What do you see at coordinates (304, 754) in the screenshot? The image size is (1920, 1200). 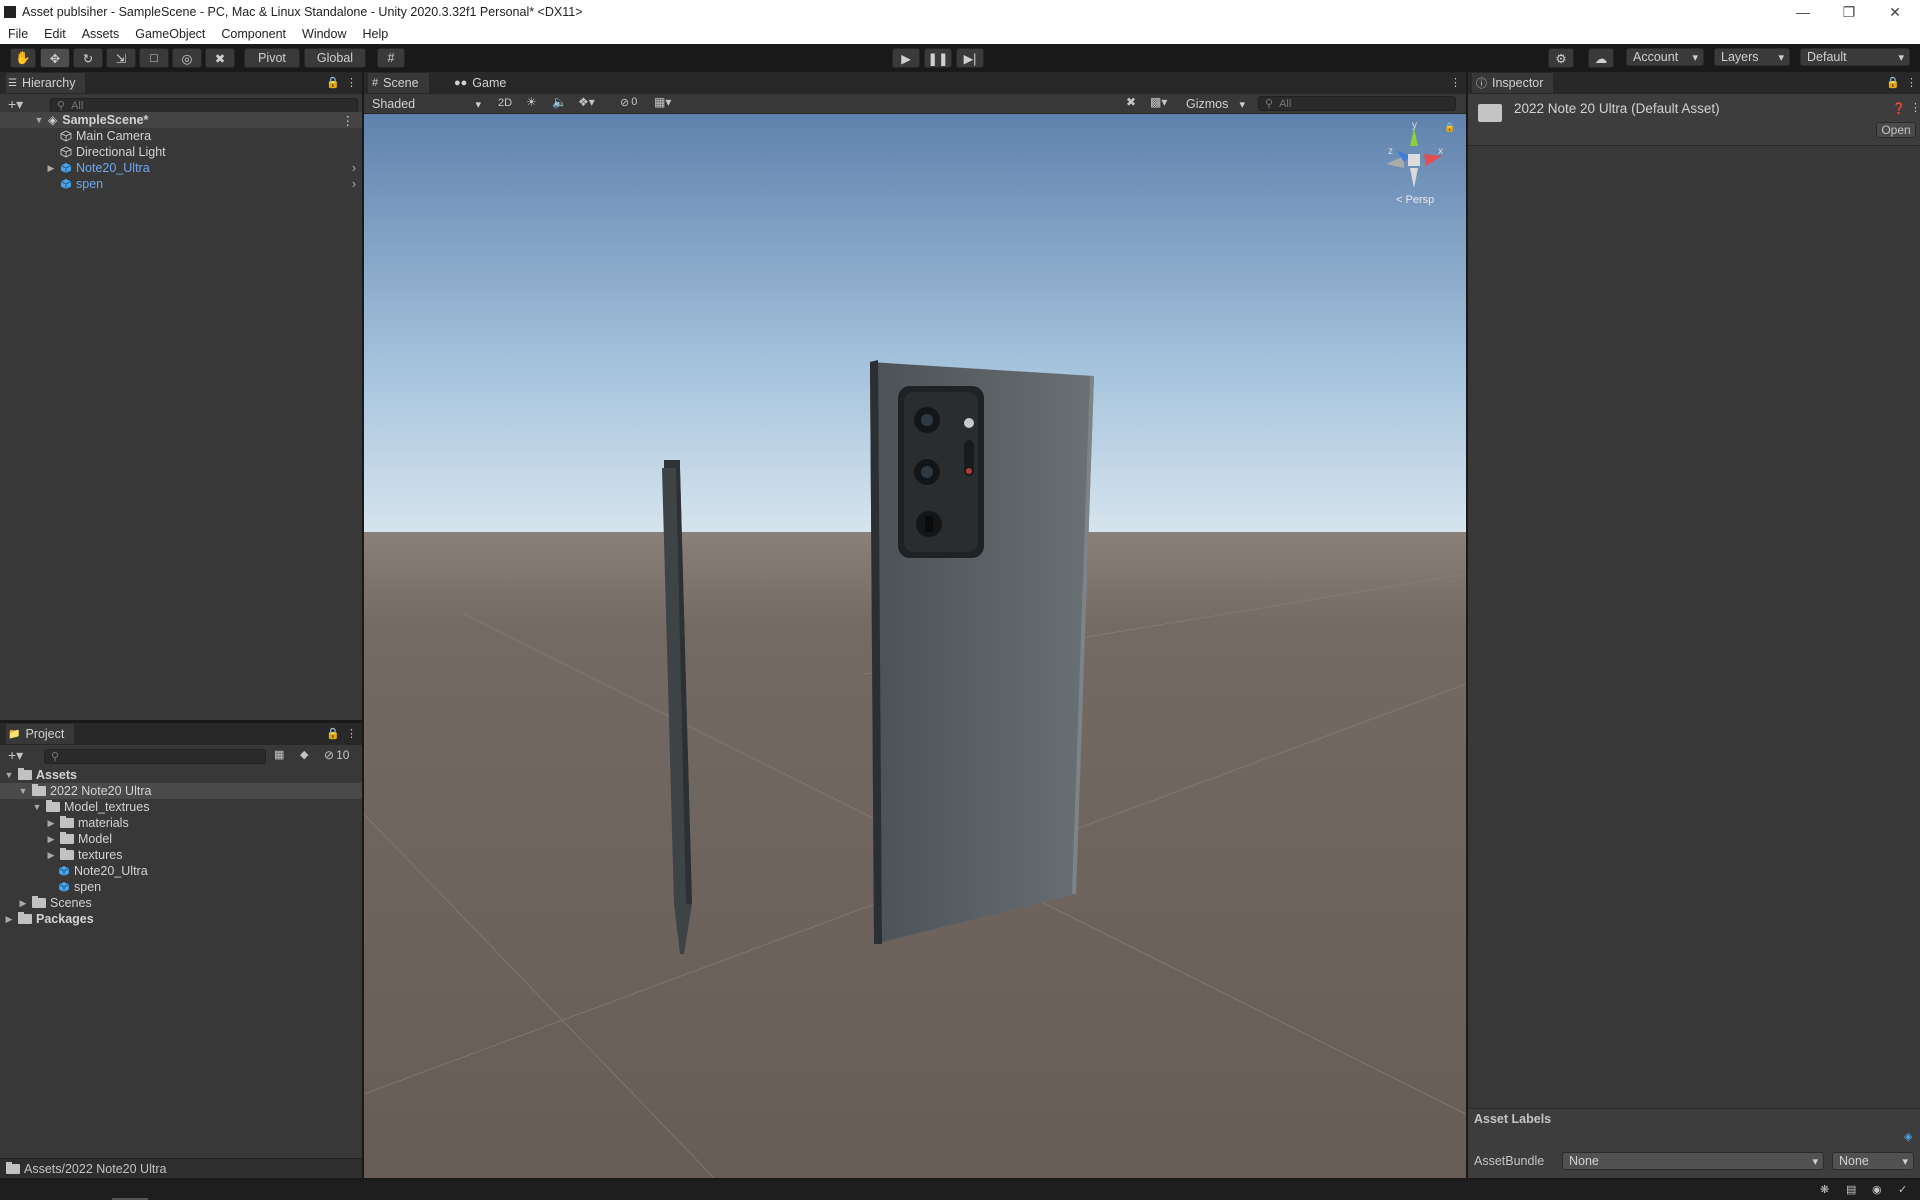 I see `filter-by-label-icon: ◆` at bounding box center [304, 754].